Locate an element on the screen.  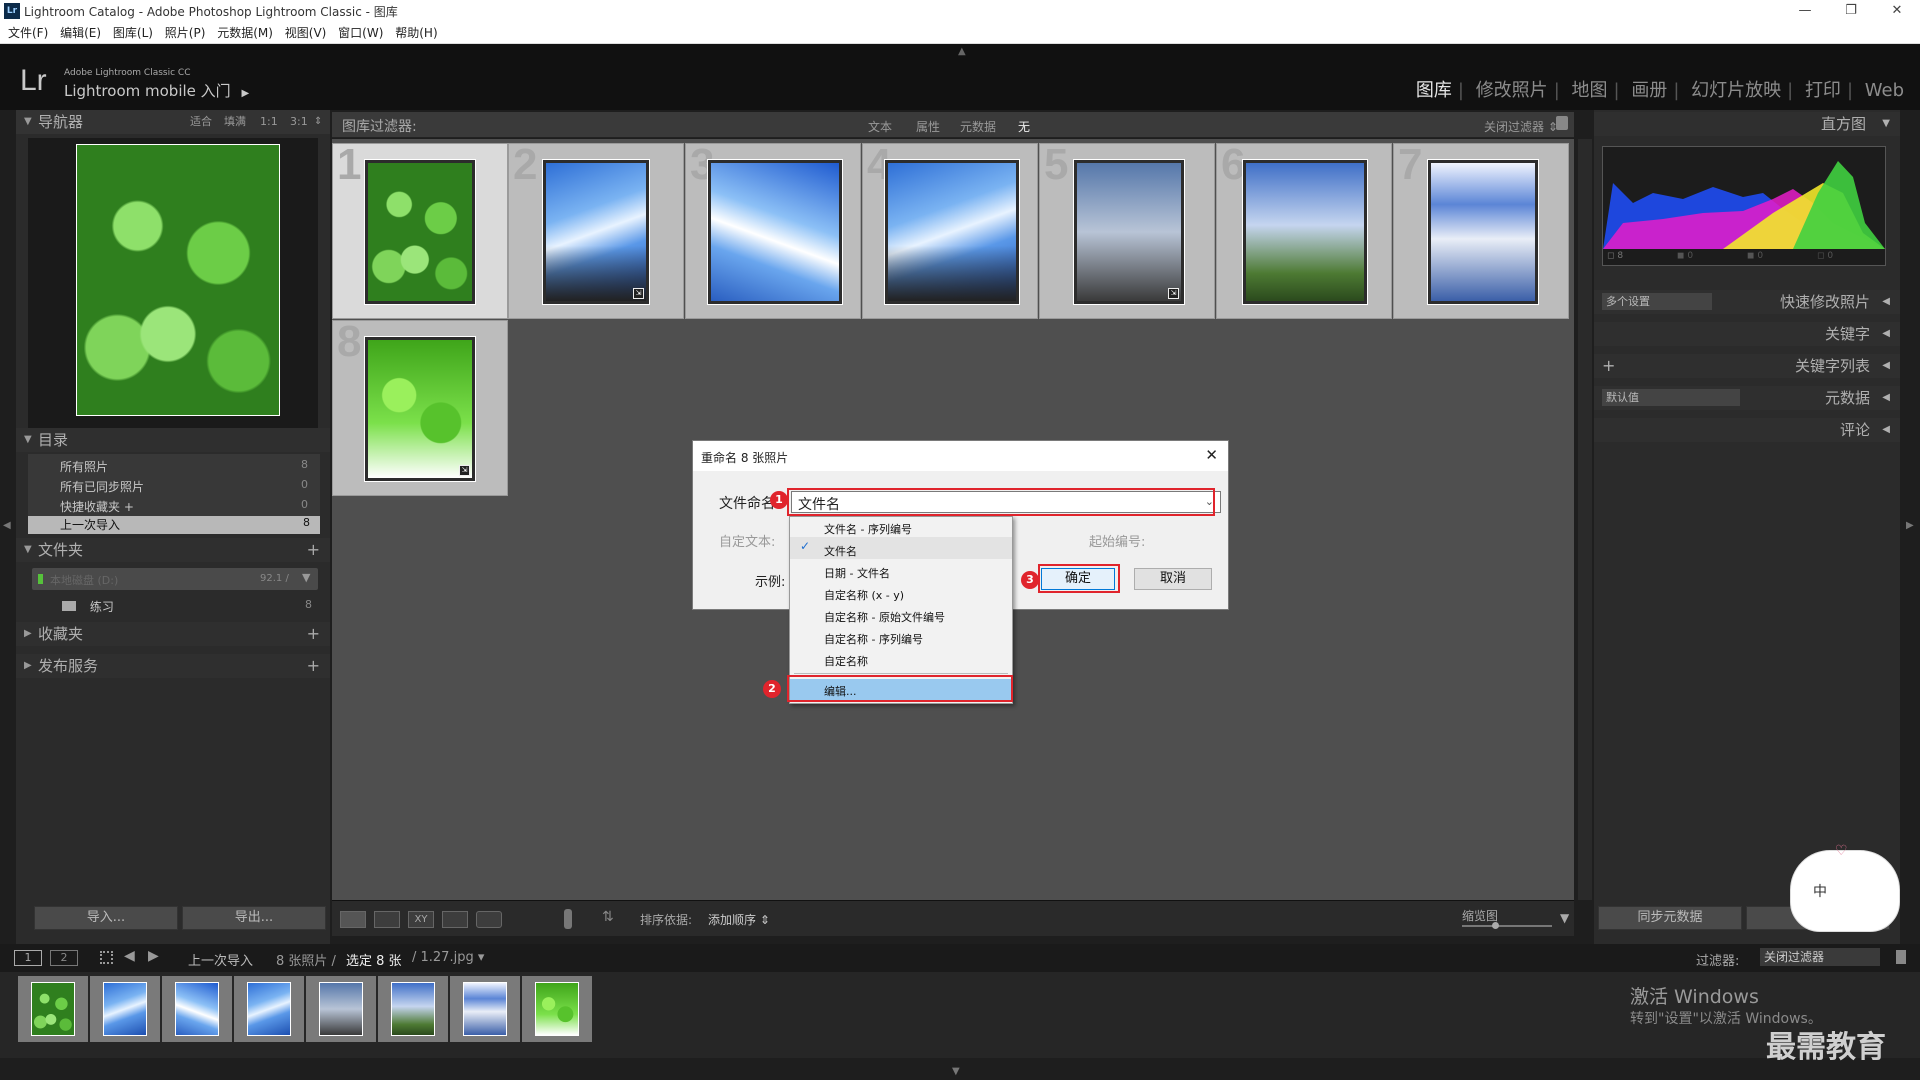
catalog-header: ▼ 目录 is located at coordinates (173, 440).